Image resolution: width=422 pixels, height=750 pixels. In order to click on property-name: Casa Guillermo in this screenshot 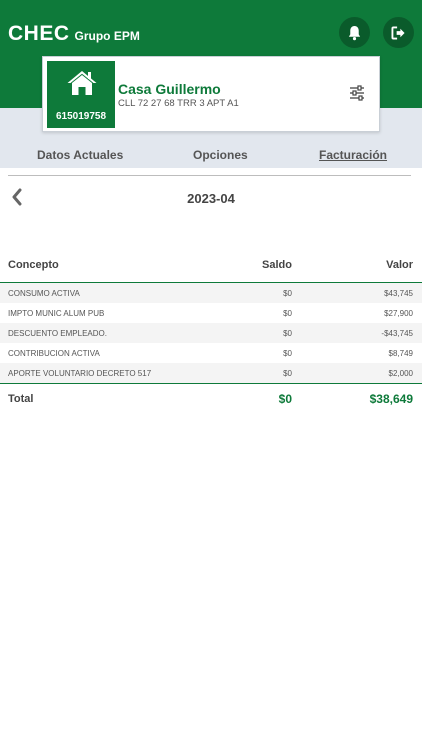, I will do `click(169, 89)`.